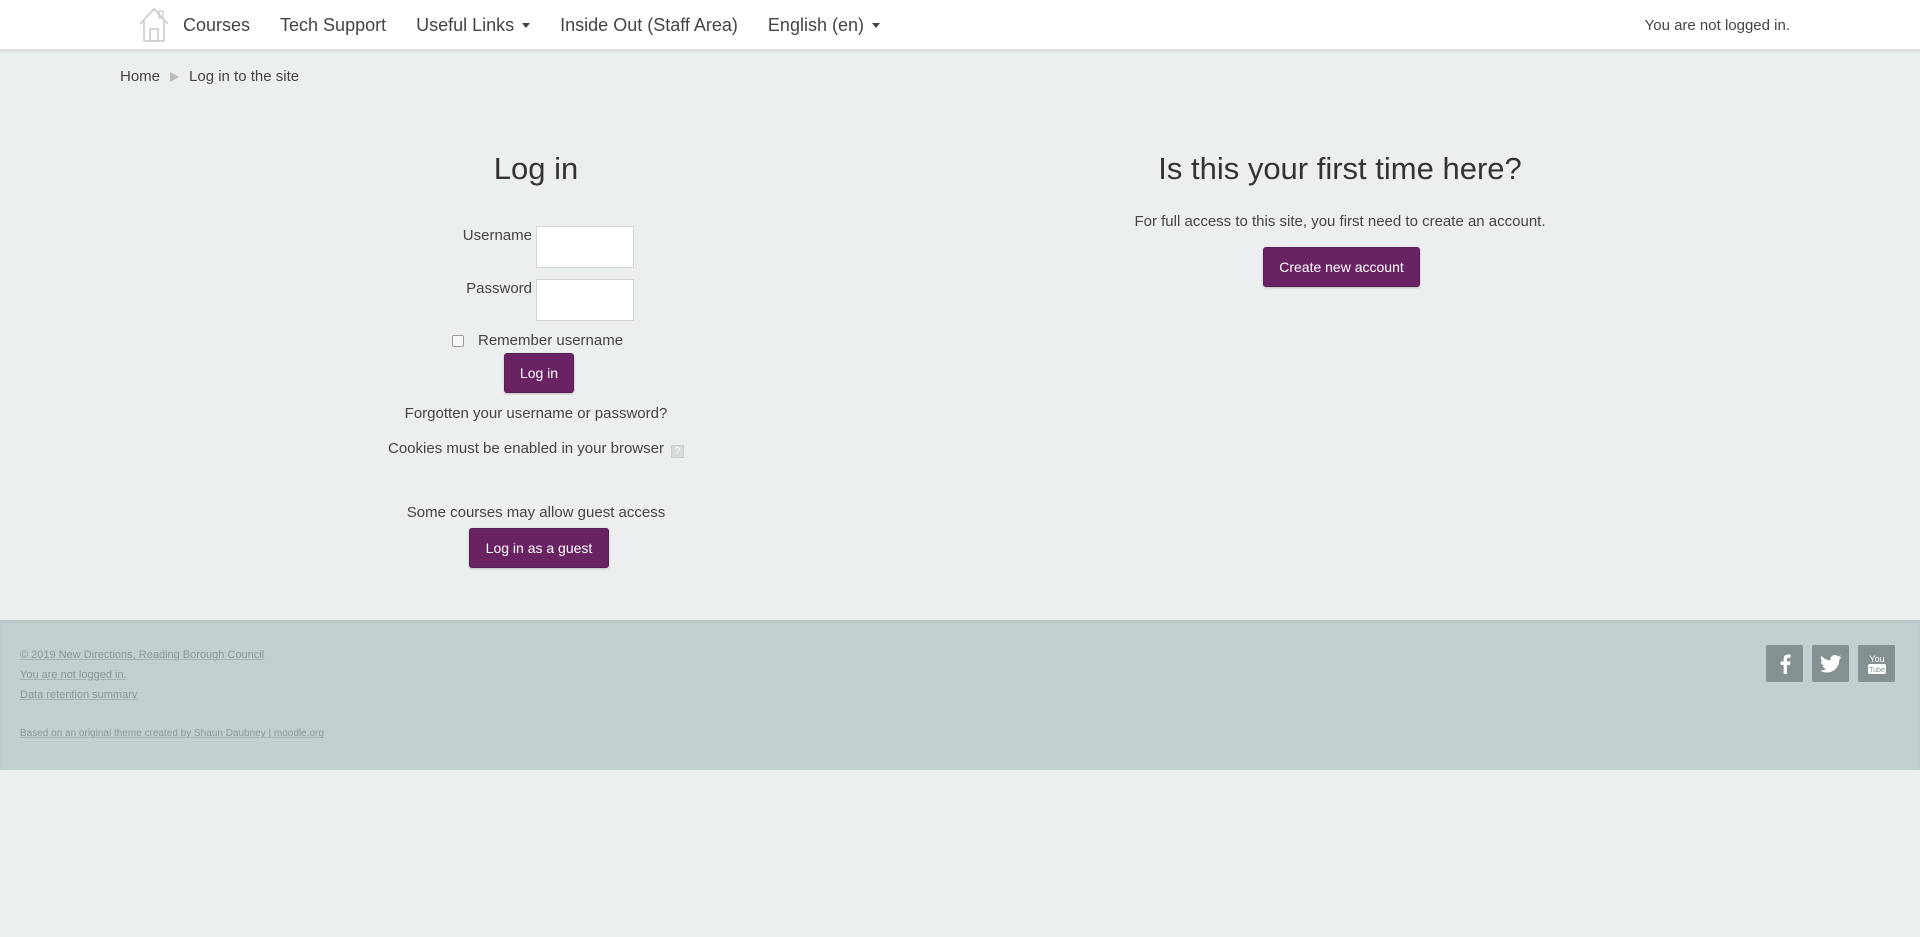 The image size is (1920, 937). I want to click on svg-text: You, so click(1876, 659).